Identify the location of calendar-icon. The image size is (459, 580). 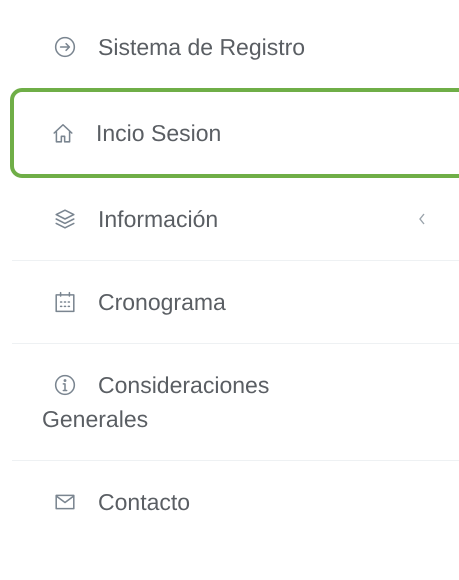
(65, 302).